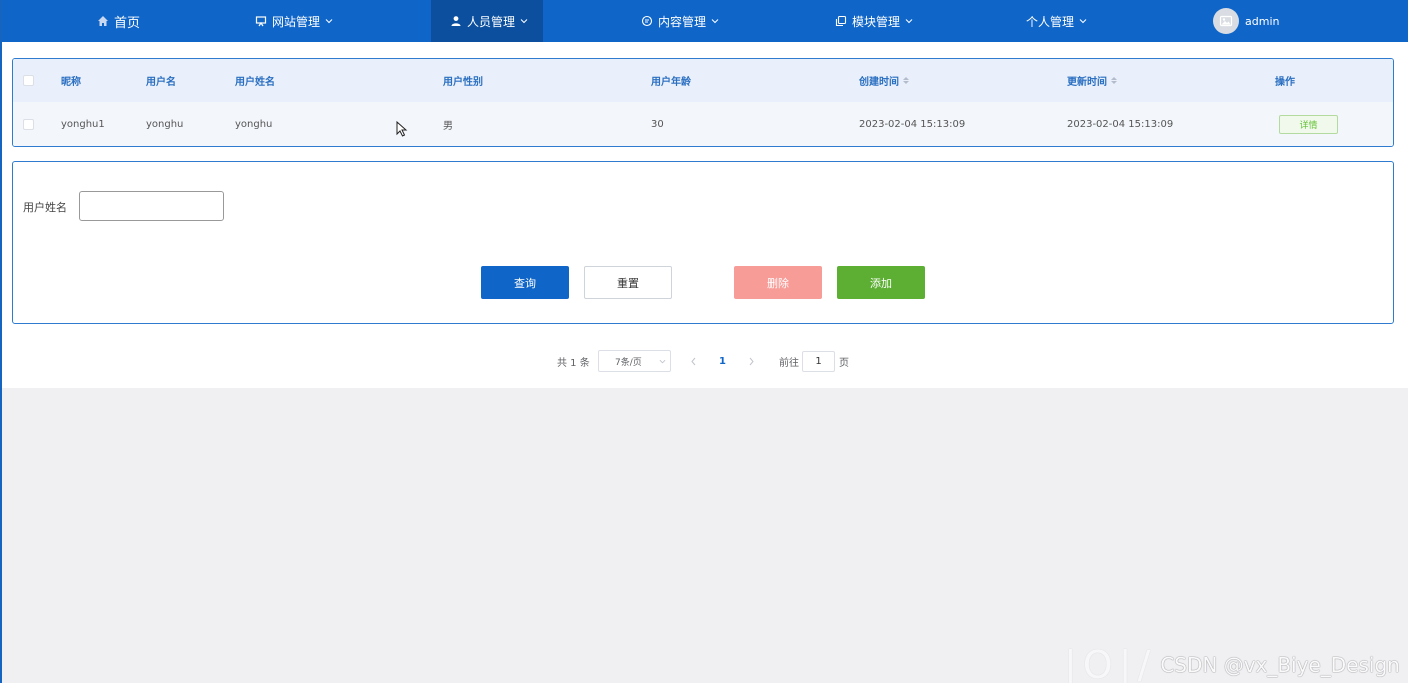  What do you see at coordinates (778, 282) in the screenshot?
I see `delete-button: 删除` at bounding box center [778, 282].